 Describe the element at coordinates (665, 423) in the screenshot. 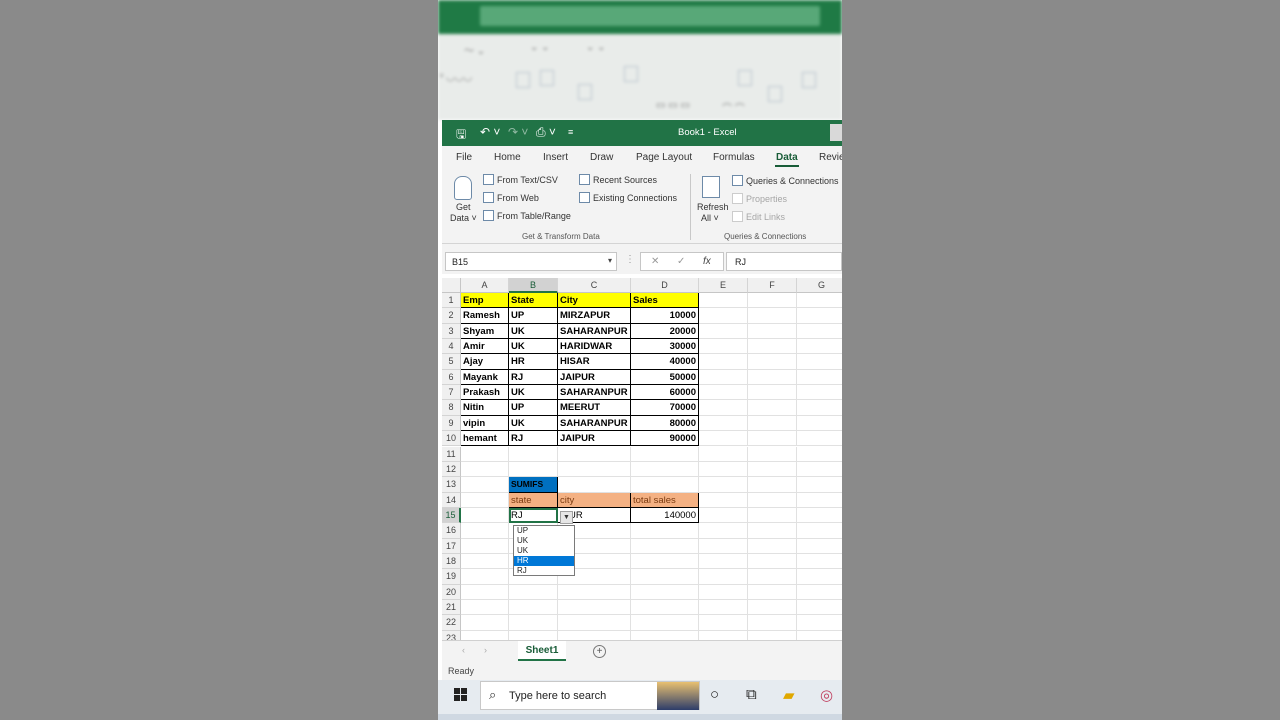

I see `table-cell: 80000` at that location.